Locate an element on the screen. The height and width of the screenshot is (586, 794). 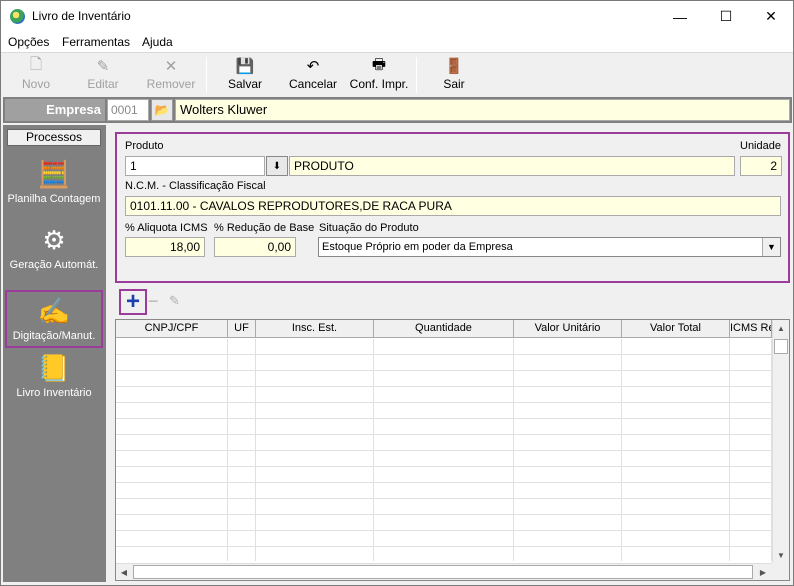
empresa-code-field: 0001 is located at coordinates (128, 110).